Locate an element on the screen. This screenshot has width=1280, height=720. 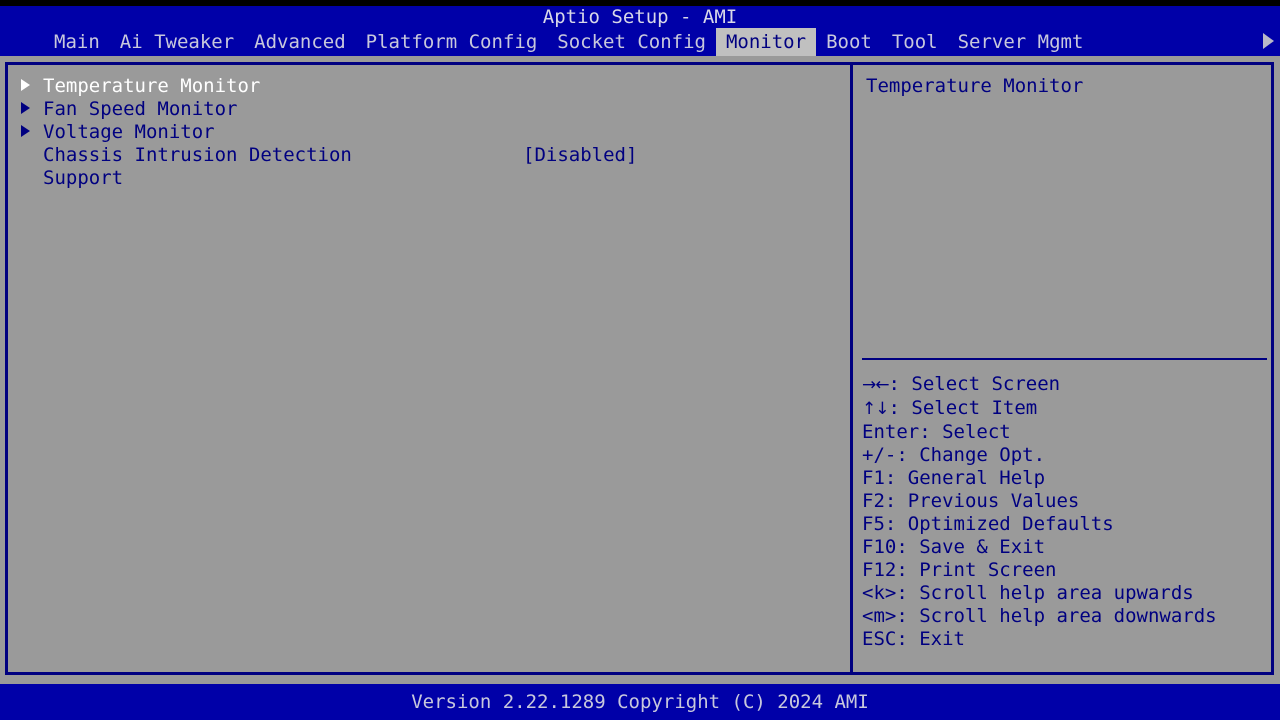
menu-tab-main: Main is located at coordinates (77, 42).